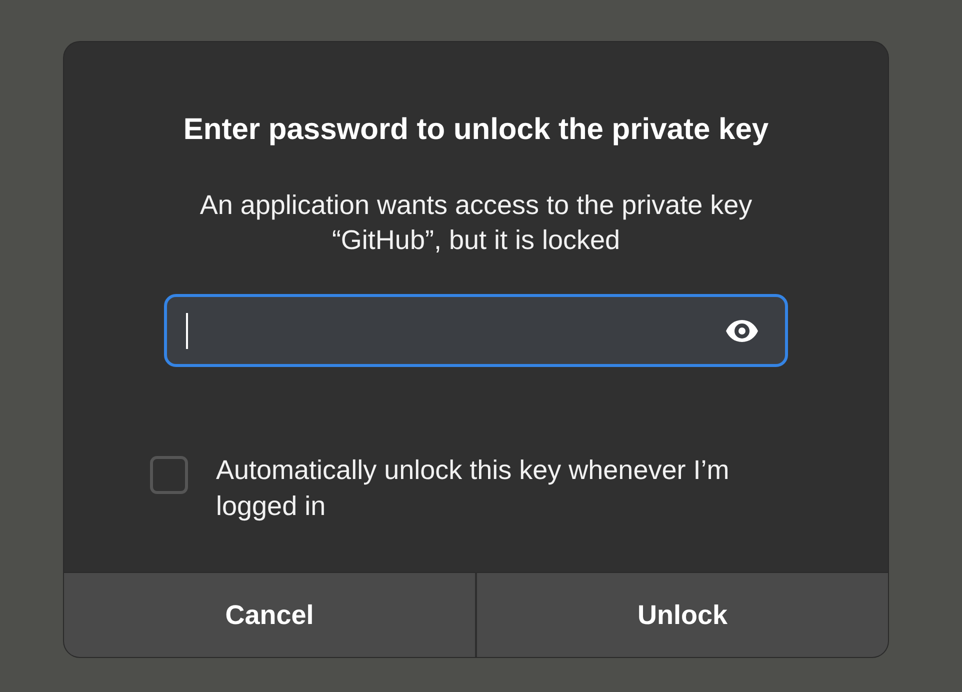  I want to click on password-field, so click(476, 330).